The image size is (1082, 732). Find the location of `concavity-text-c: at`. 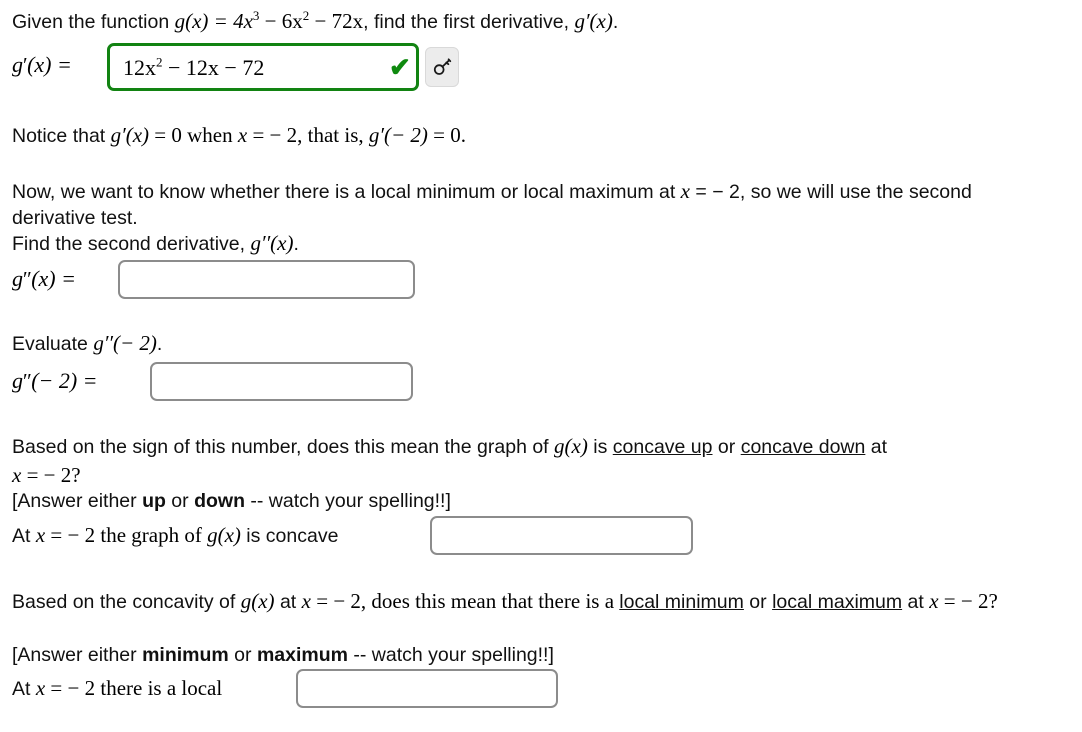

concavity-text-c: at is located at coordinates (876, 447).